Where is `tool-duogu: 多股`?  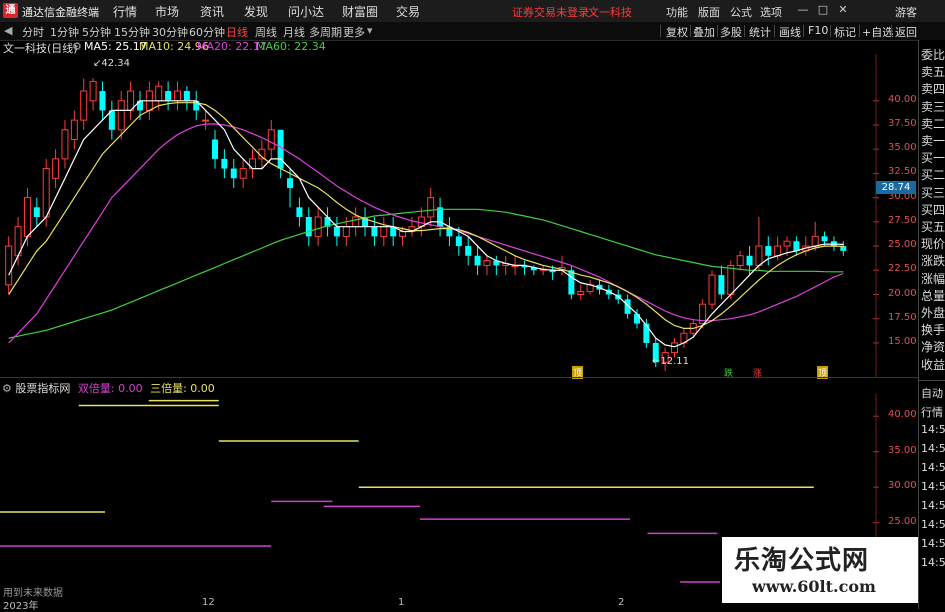 tool-duogu: 多股 is located at coordinates (731, 32).